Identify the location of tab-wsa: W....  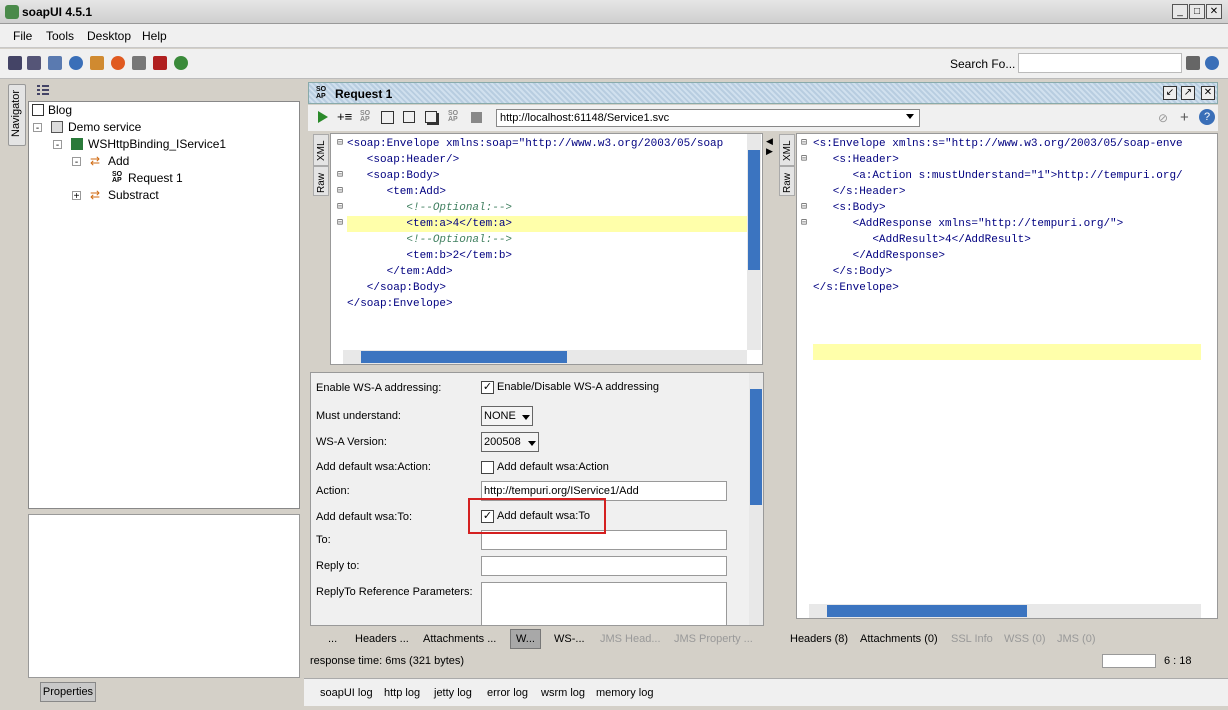
(525, 639).